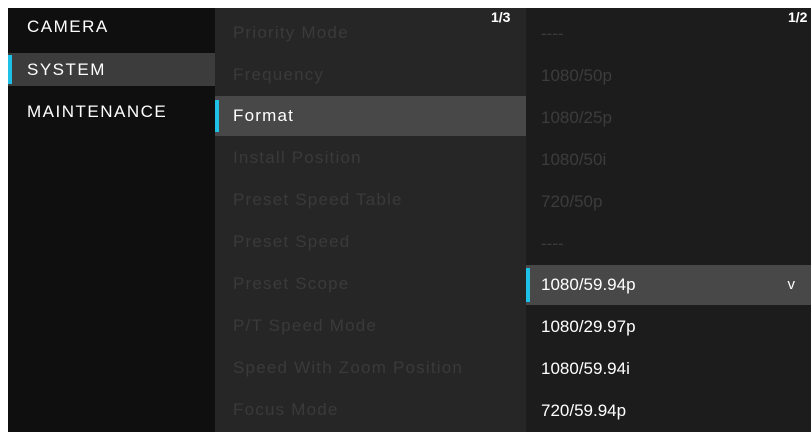  I want to click on submenu-item-pt-speed-mode: P/T Speed Mode, so click(370, 326).